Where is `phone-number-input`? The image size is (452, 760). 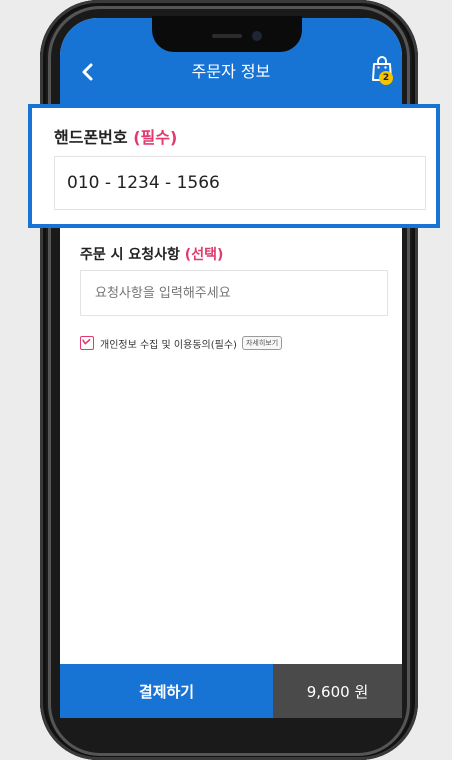
phone-number-input is located at coordinates (240, 183).